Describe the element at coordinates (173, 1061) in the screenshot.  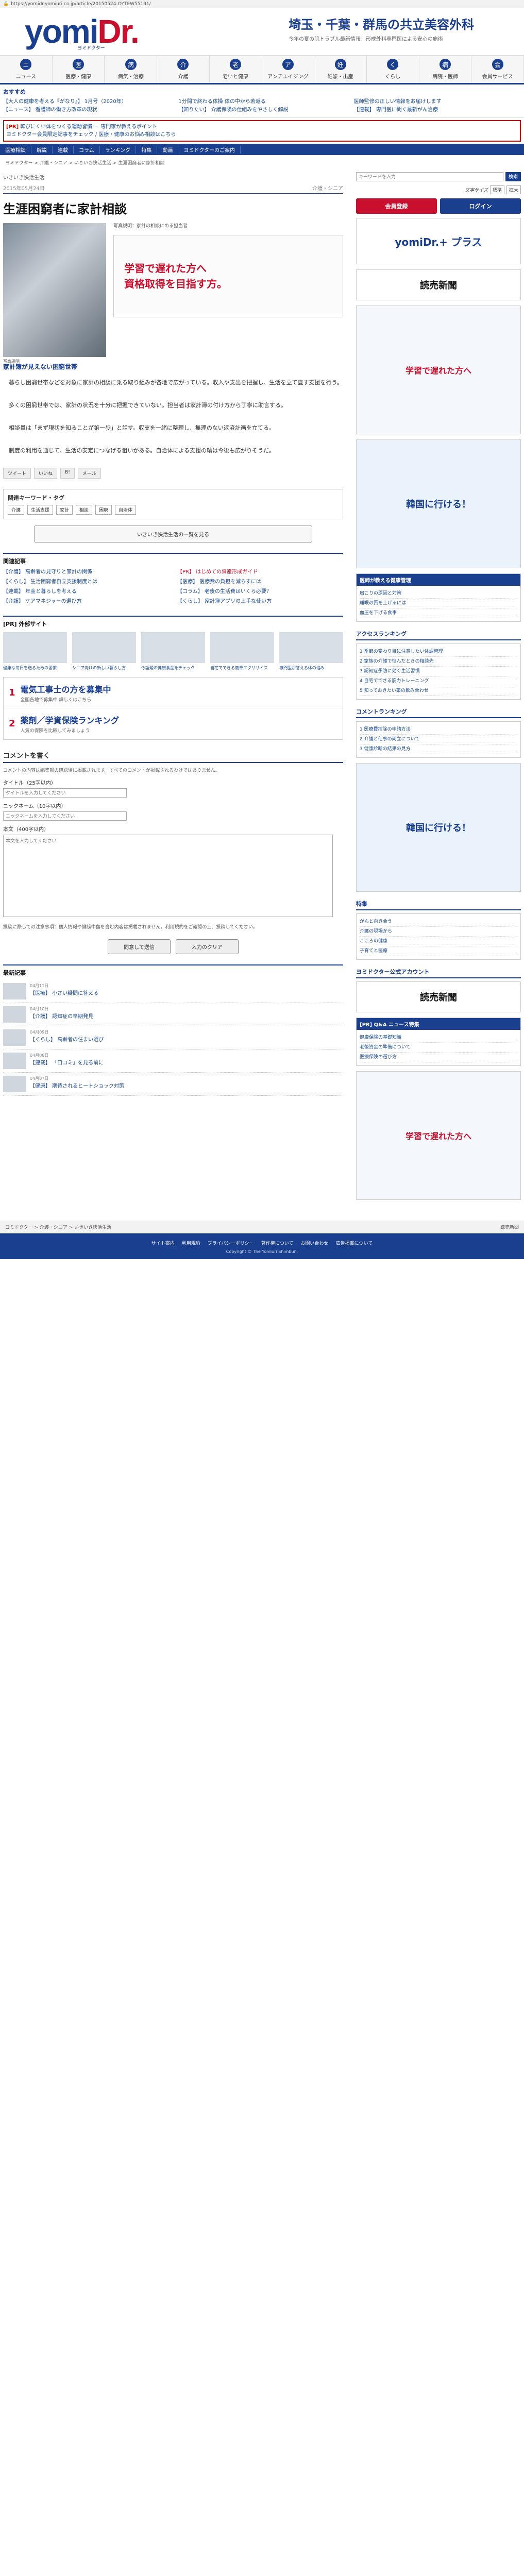
I see `list-item: 04月08日 【連載】 「口コミ」を見る前に` at that location.